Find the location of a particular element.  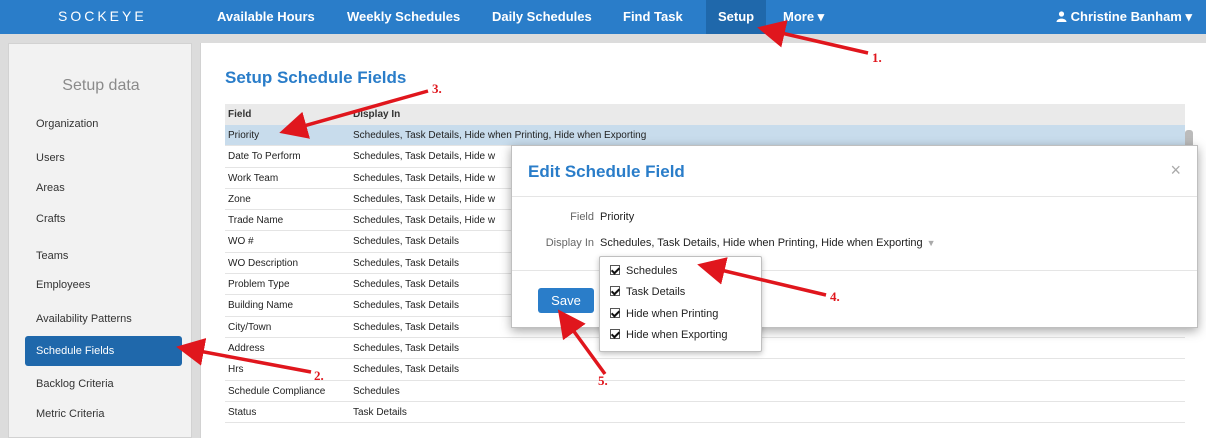

option-task-details: Task Details is located at coordinates (647, 292).